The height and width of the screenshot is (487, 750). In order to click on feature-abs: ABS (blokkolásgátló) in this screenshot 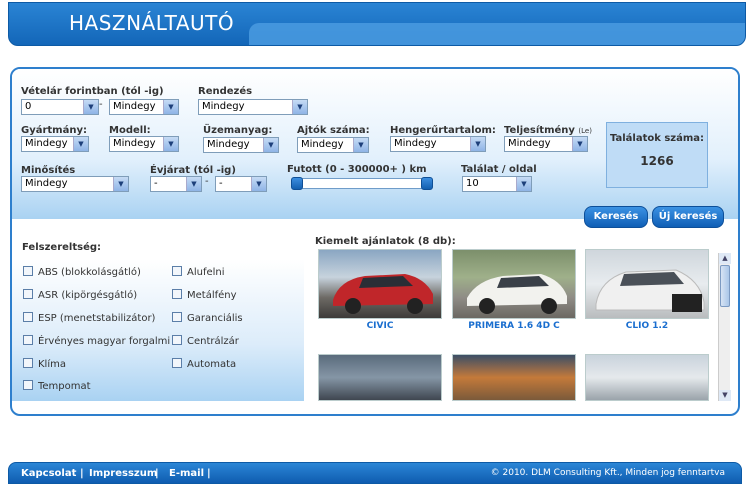, I will do `click(82, 272)`.